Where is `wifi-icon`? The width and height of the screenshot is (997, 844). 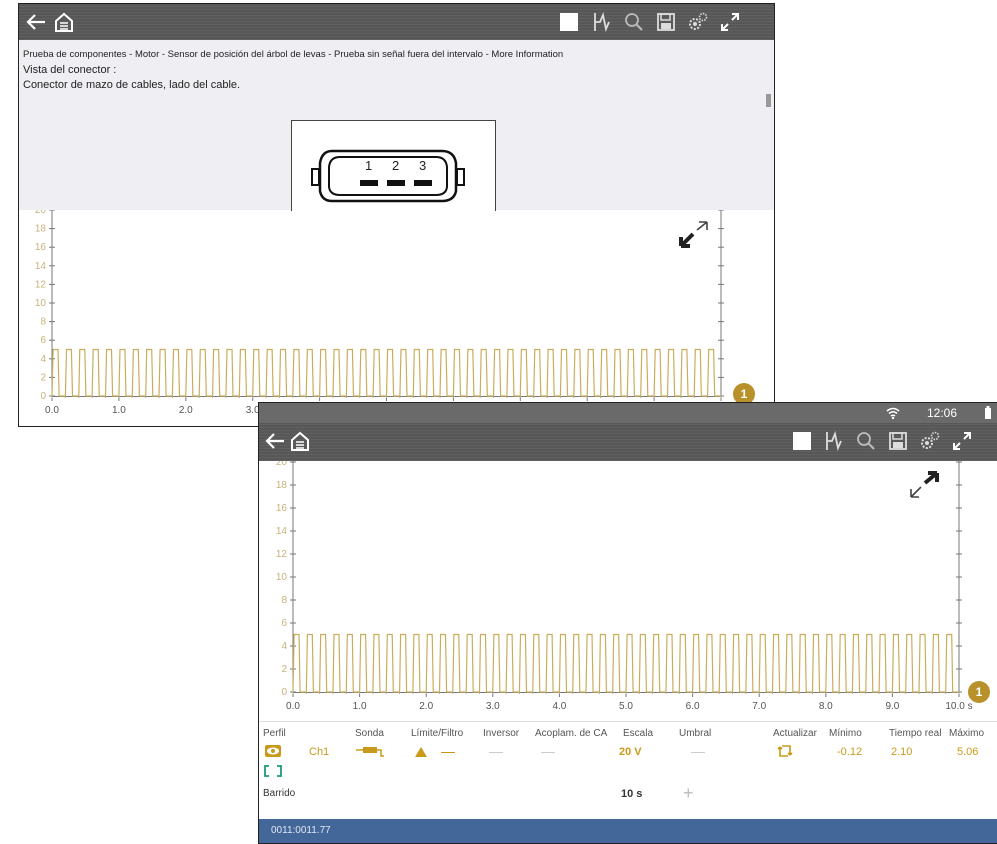
wifi-icon is located at coordinates (893, 414).